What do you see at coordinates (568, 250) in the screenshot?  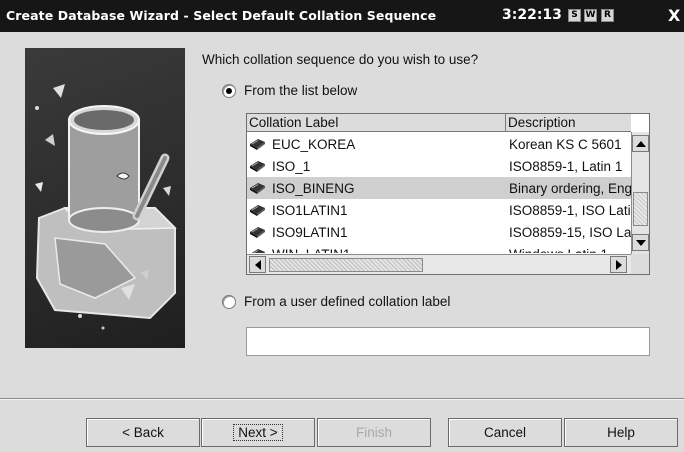 I see `description-cell: Windows Latin 1` at bounding box center [568, 250].